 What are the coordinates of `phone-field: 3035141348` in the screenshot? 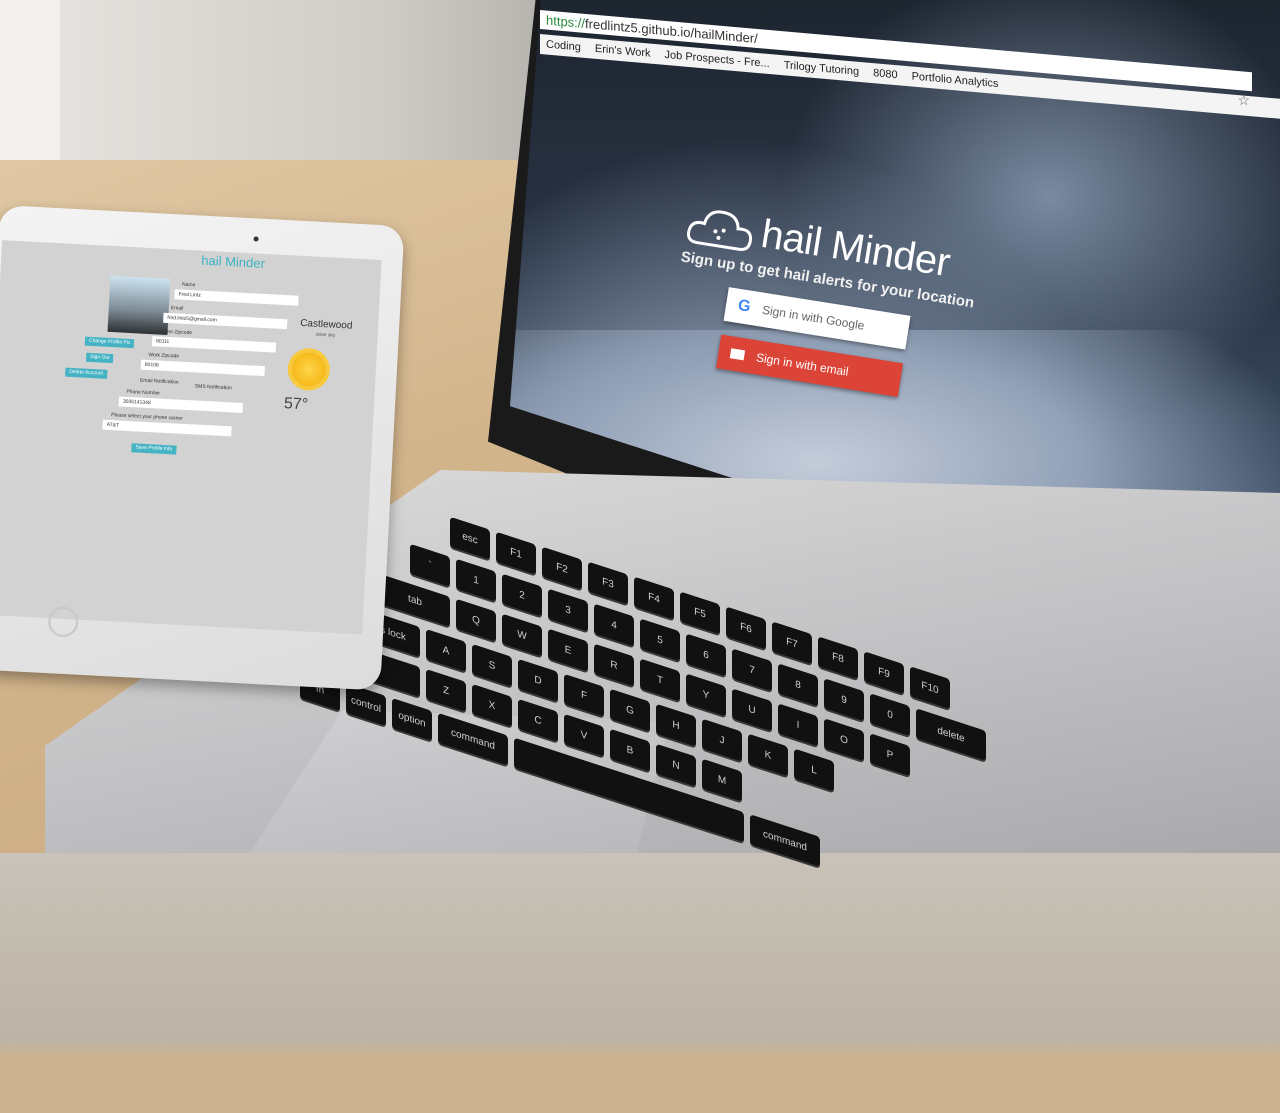 It's located at (180, 404).